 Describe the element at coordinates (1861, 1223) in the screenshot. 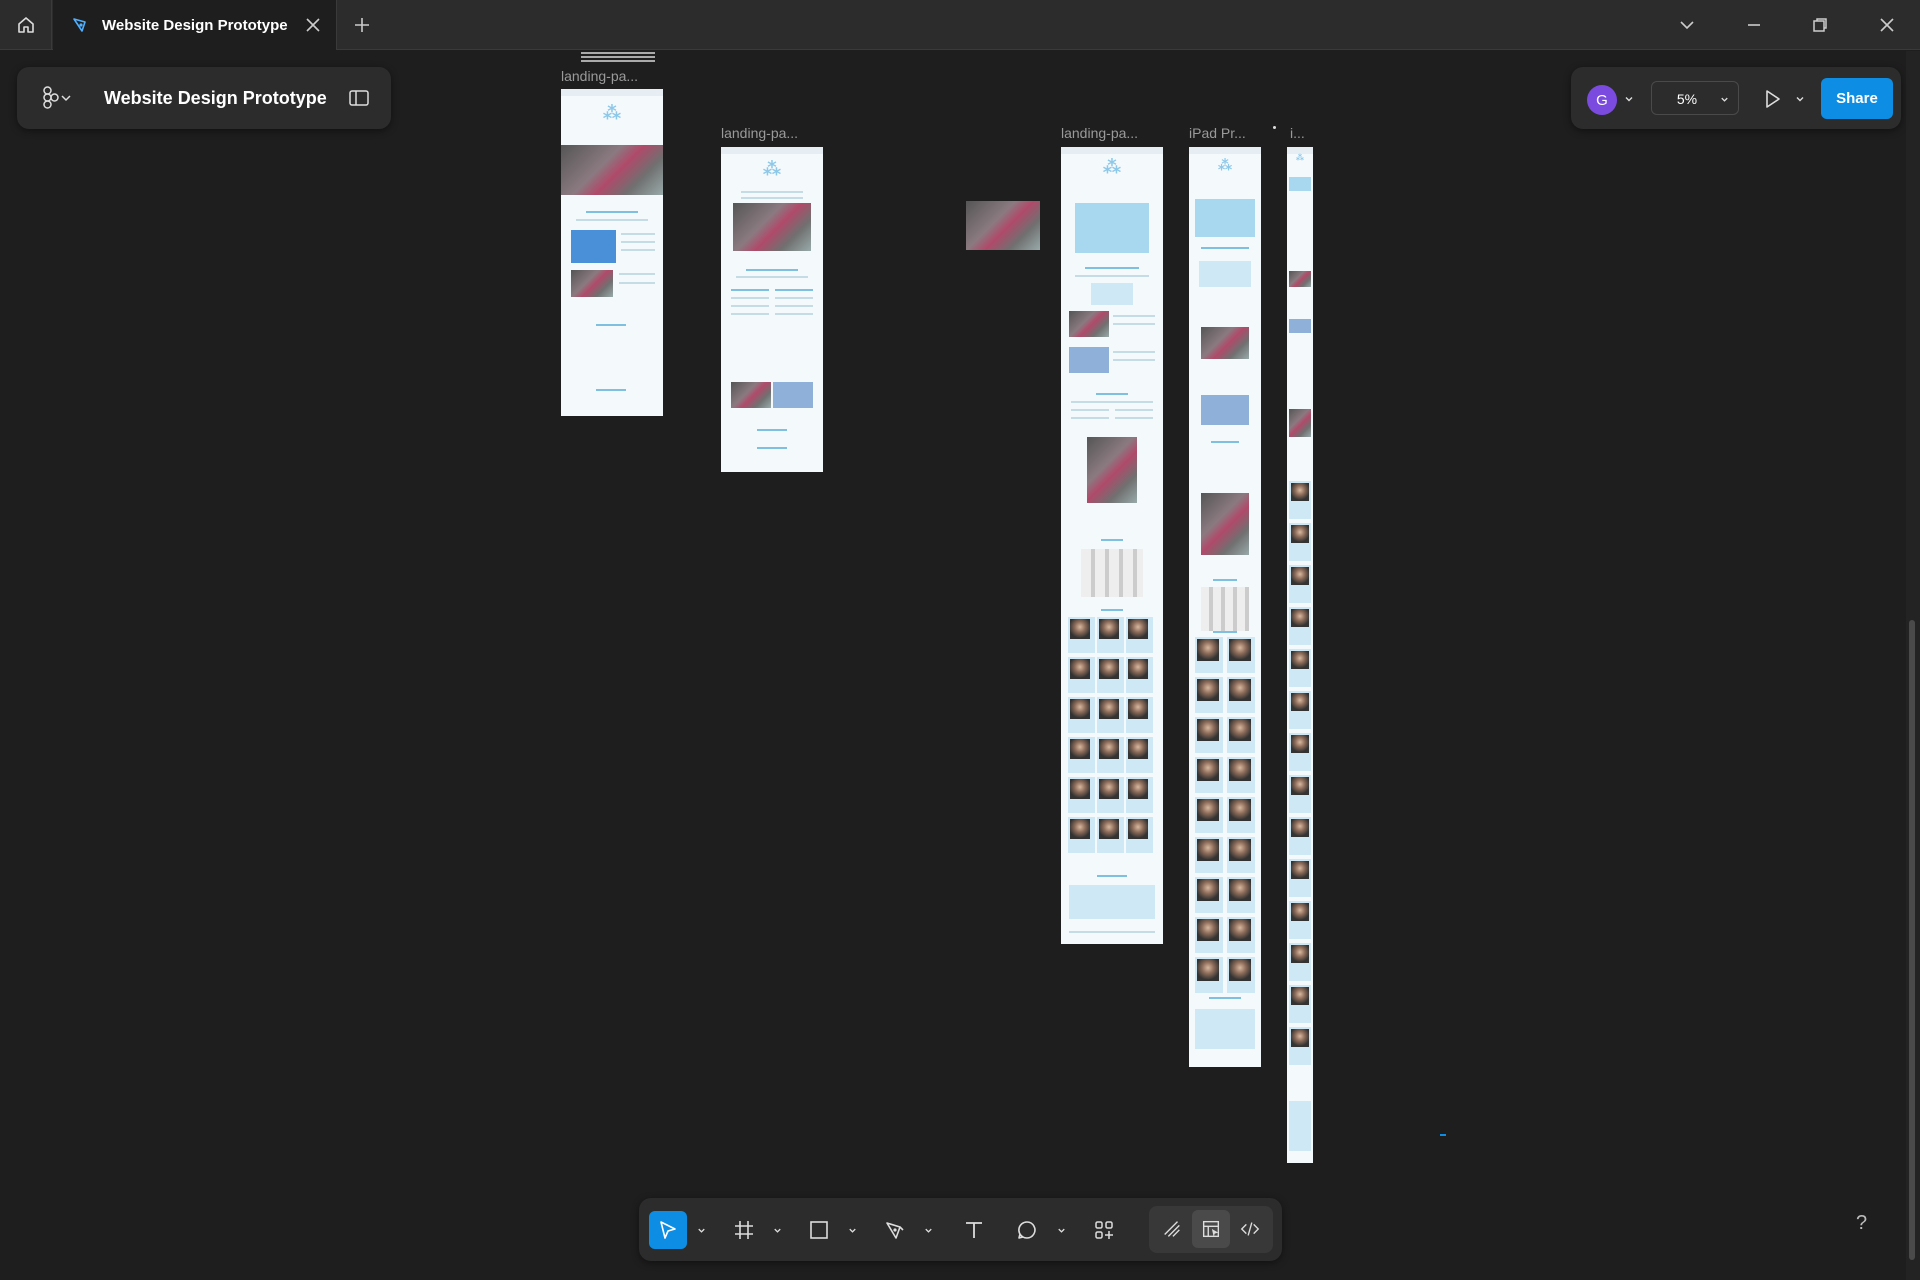

I see `help-button: ?` at that location.